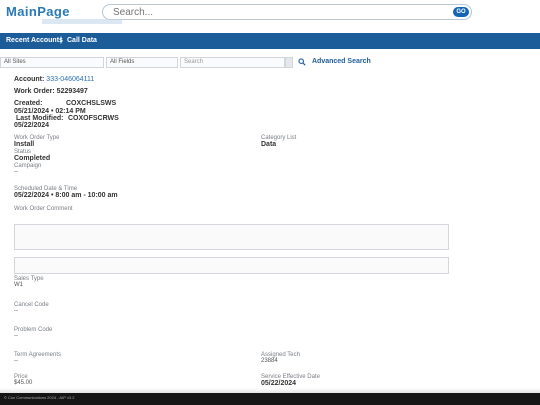  What do you see at coordinates (70, 79) in the screenshot?
I see `account-number-link: 333-046064111` at bounding box center [70, 79].